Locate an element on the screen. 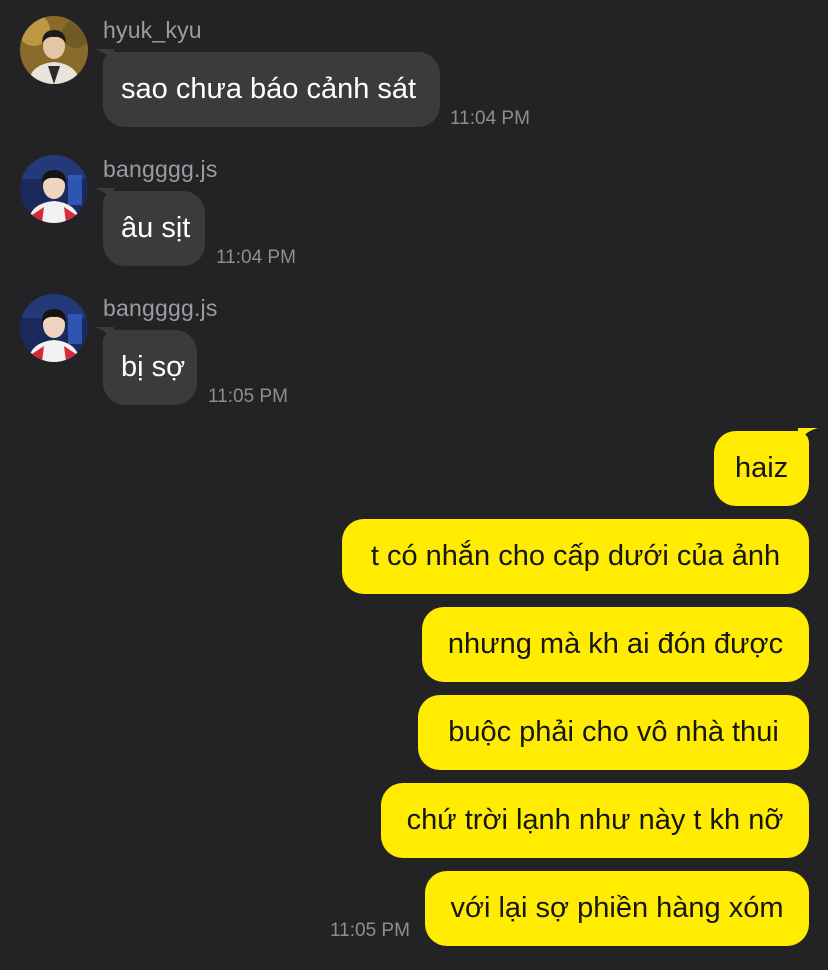 This screenshot has width=828, height=970. message-text: sao chưa báo cảnh sát is located at coordinates (269, 89).